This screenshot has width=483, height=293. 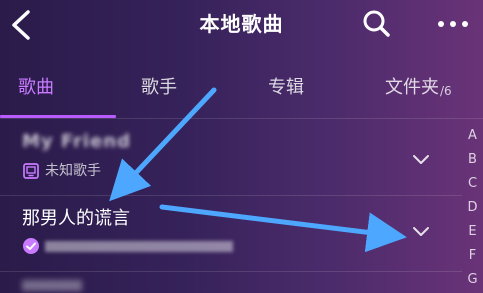 I want to click on tab-folders: 文件夹/6, so click(x=418, y=88).